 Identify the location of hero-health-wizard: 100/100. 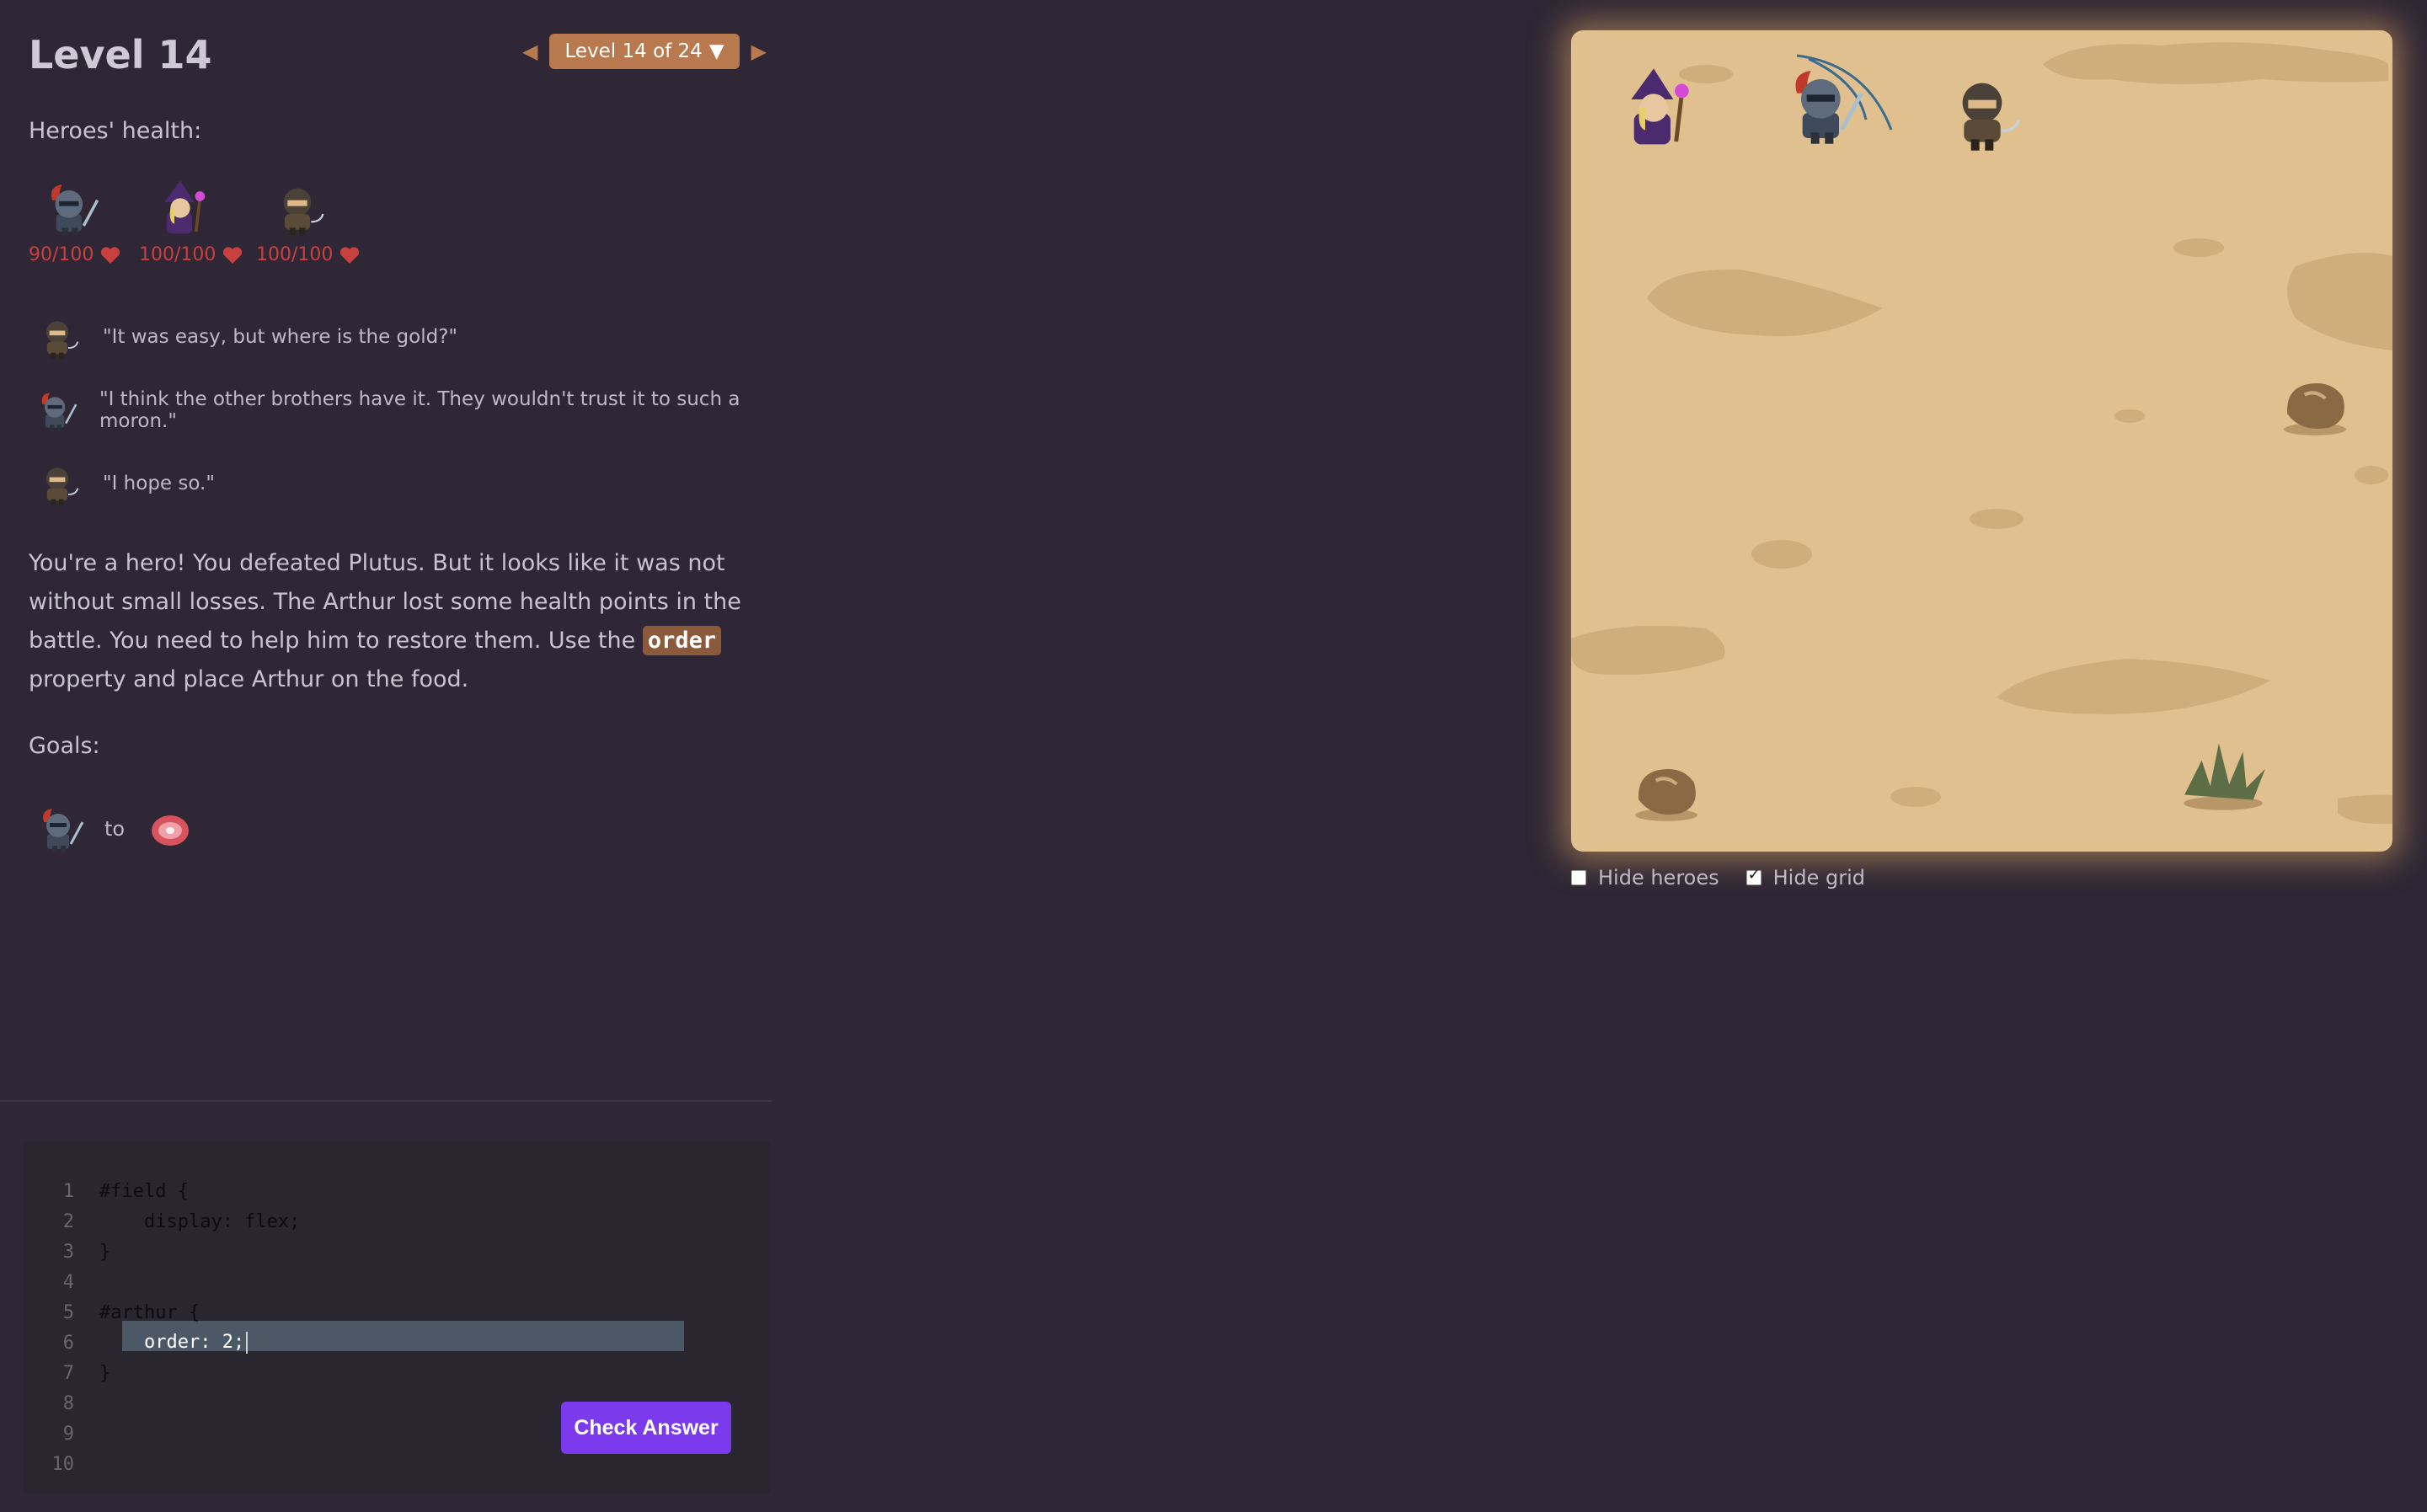
(191, 222).